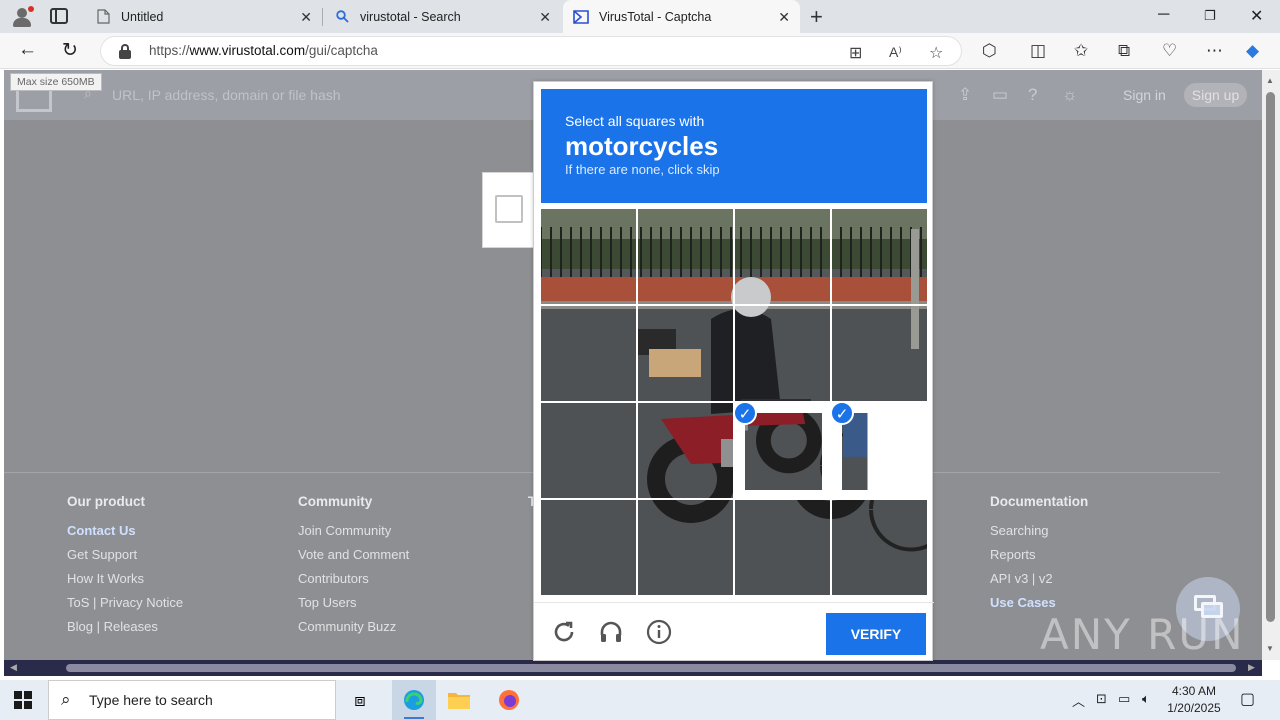 The width and height of the screenshot is (1280, 720). Describe the element at coordinates (353, 627) in the screenshot. I see `footer-link-community-buzz: Community Buzz` at that location.